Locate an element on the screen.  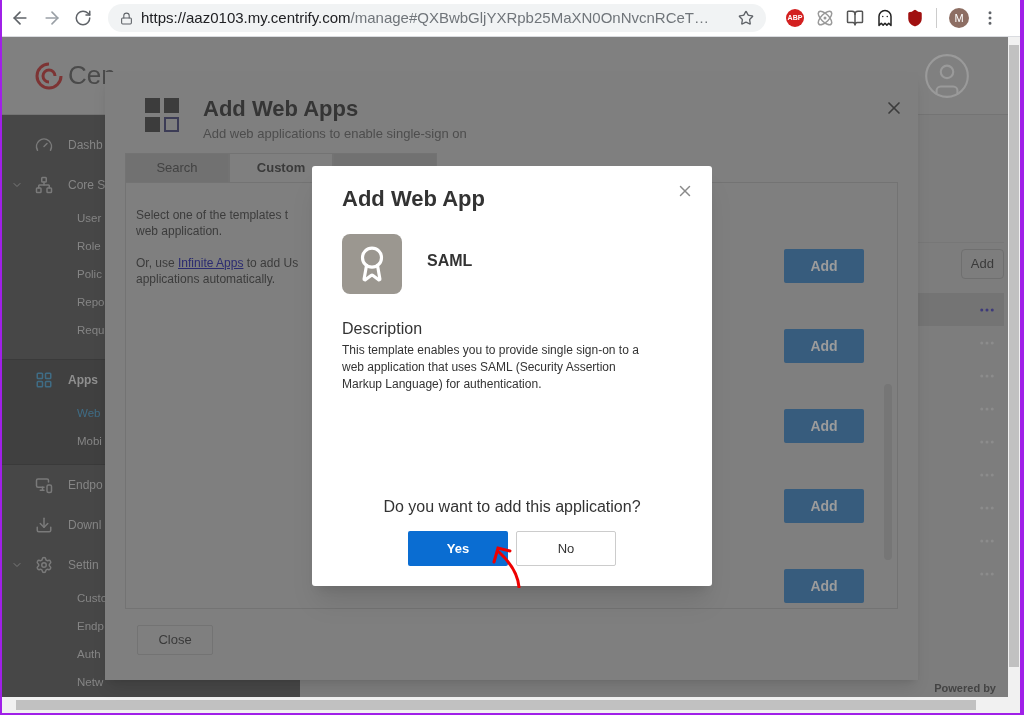
modal-title: Add Web Apps is located at coordinates (281, 109).